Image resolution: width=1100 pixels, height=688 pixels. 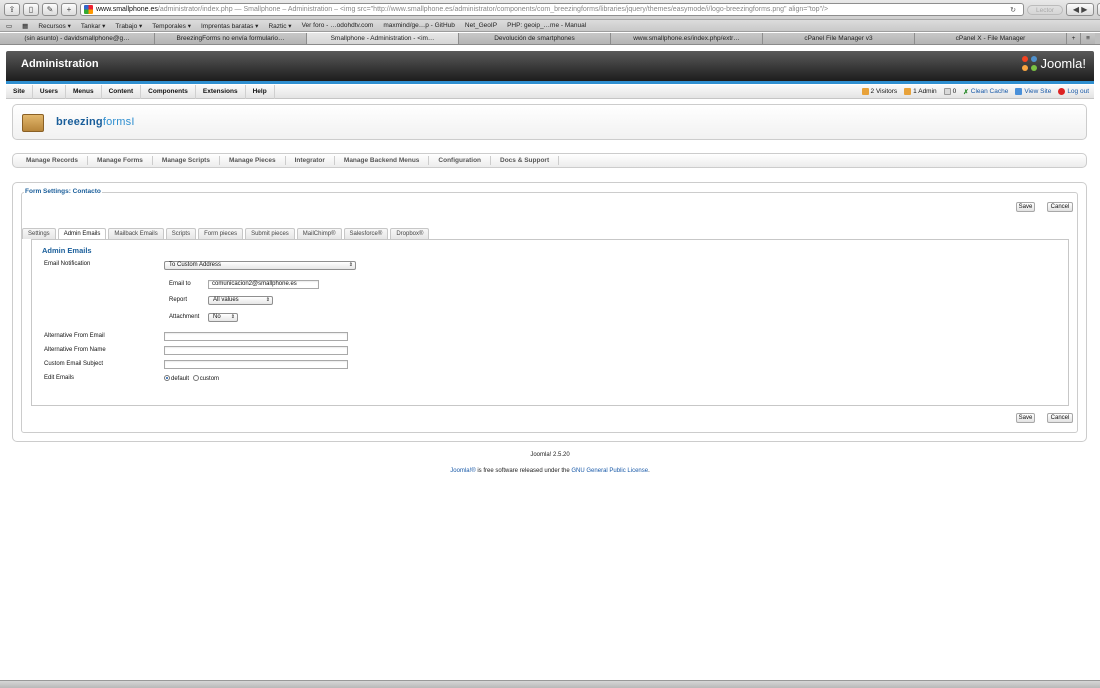 I want to click on tab-dropbox: Dropbox®, so click(x=410, y=233).